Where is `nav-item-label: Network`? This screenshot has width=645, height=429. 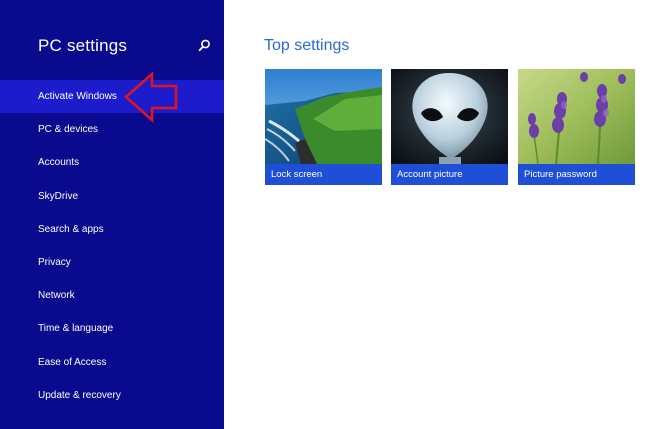 nav-item-label: Network is located at coordinates (56, 296).